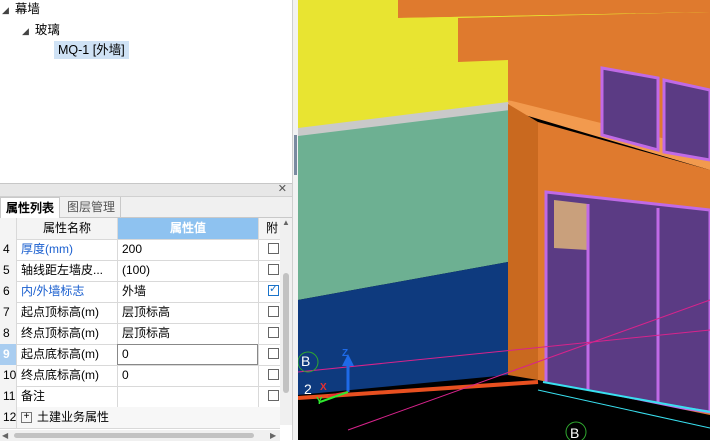 The image size is (710, 441). I want to click on property-value: 0, so click(187, 375).